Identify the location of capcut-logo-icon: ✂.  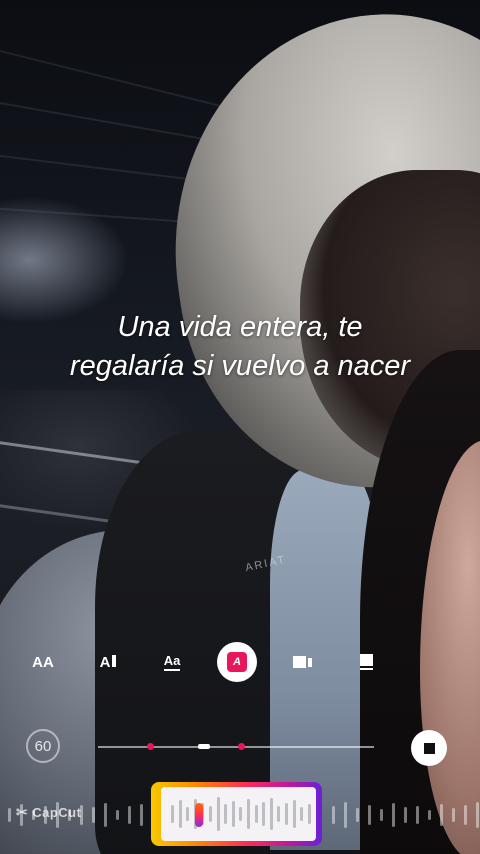
(22, 812).